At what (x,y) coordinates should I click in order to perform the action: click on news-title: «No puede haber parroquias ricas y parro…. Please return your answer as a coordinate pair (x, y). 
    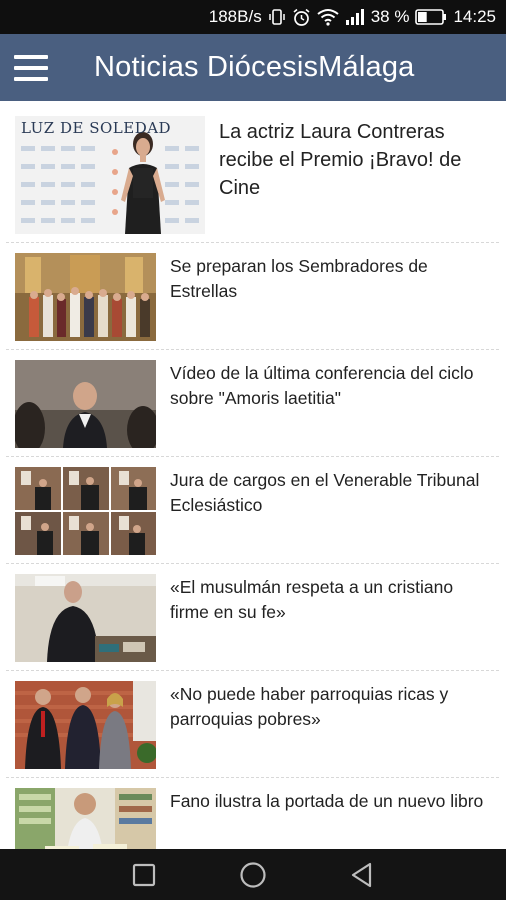
    Looking at the image, I should click on (309, 706).